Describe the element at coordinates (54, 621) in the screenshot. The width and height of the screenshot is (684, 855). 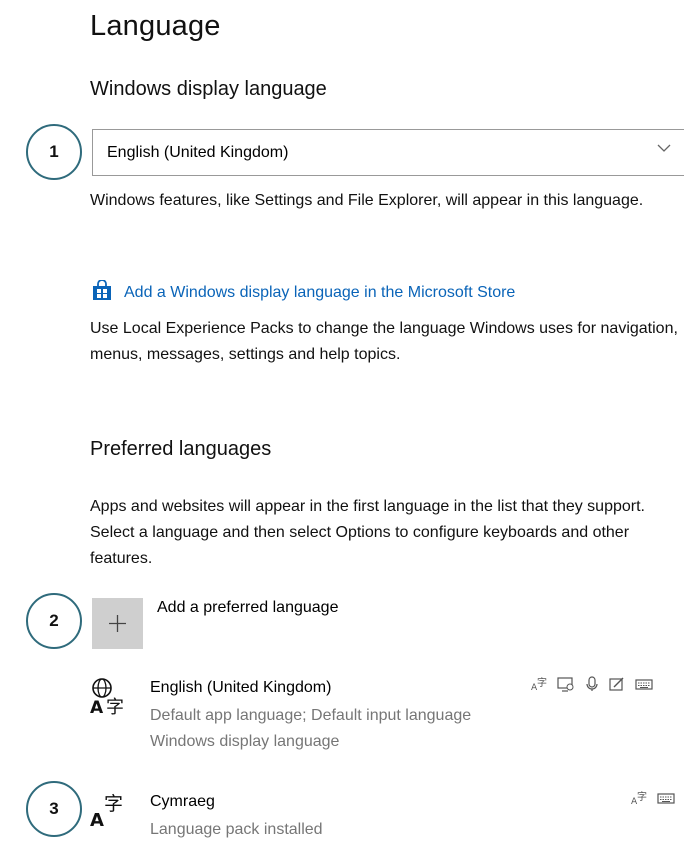
I see `callout-2: 2` at that location.